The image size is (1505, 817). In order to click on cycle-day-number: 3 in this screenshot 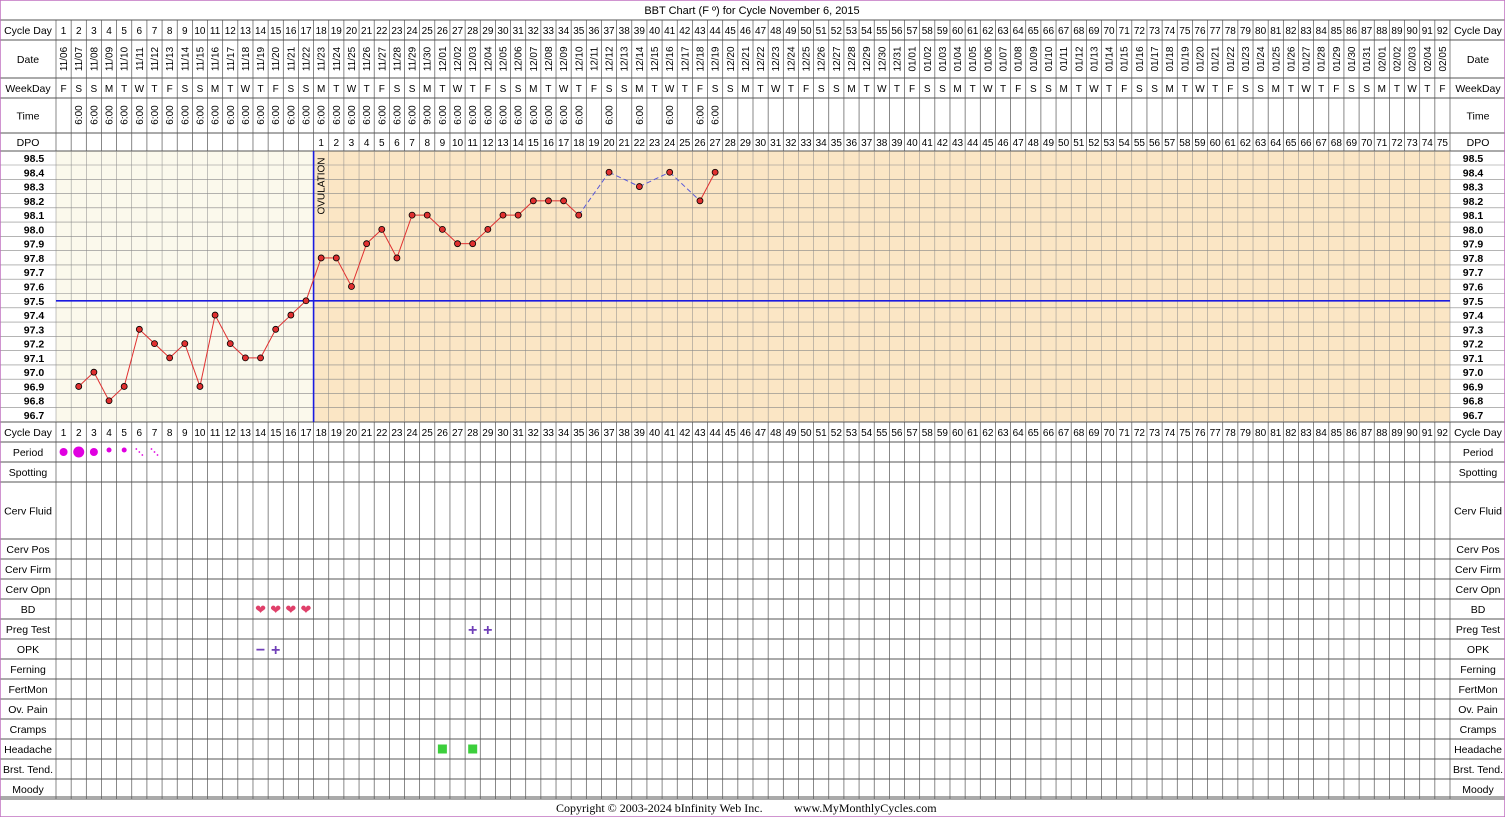, I will do `click(94, 31)`.